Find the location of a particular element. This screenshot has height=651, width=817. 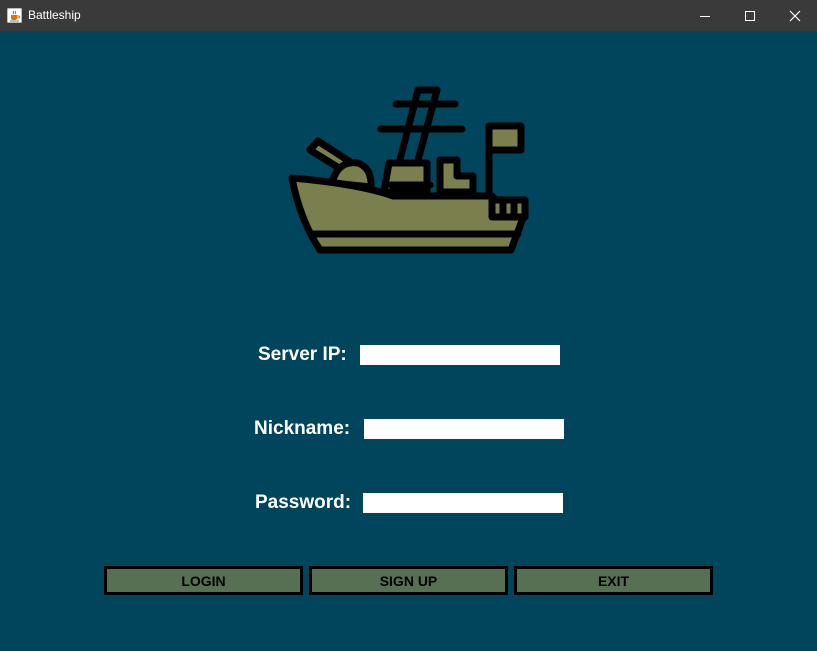

minimize-button is located at coordinates (705, 15).